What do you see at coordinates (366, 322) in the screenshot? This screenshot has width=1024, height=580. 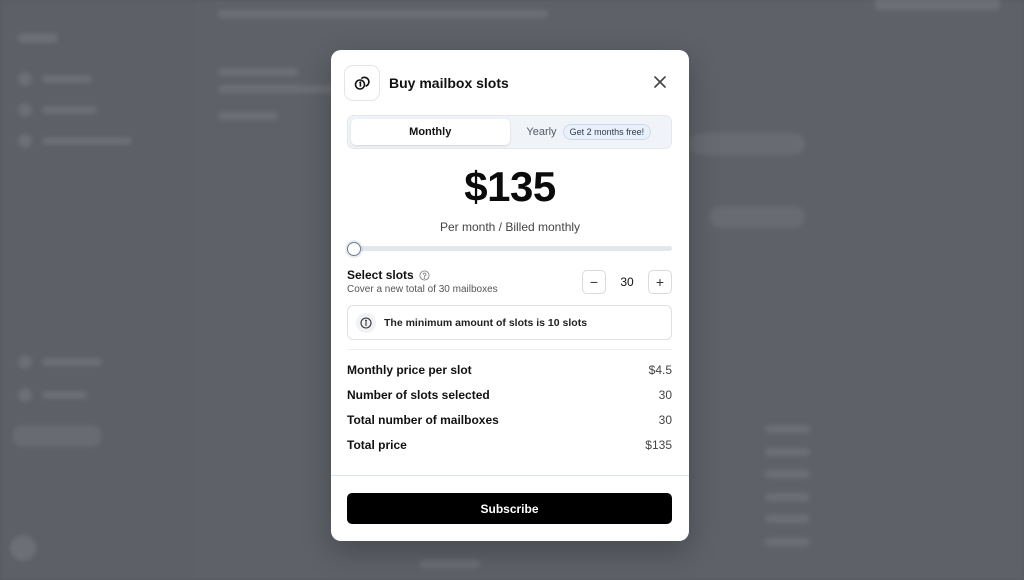 I see `info-icon` at bounding box center [366, 322].